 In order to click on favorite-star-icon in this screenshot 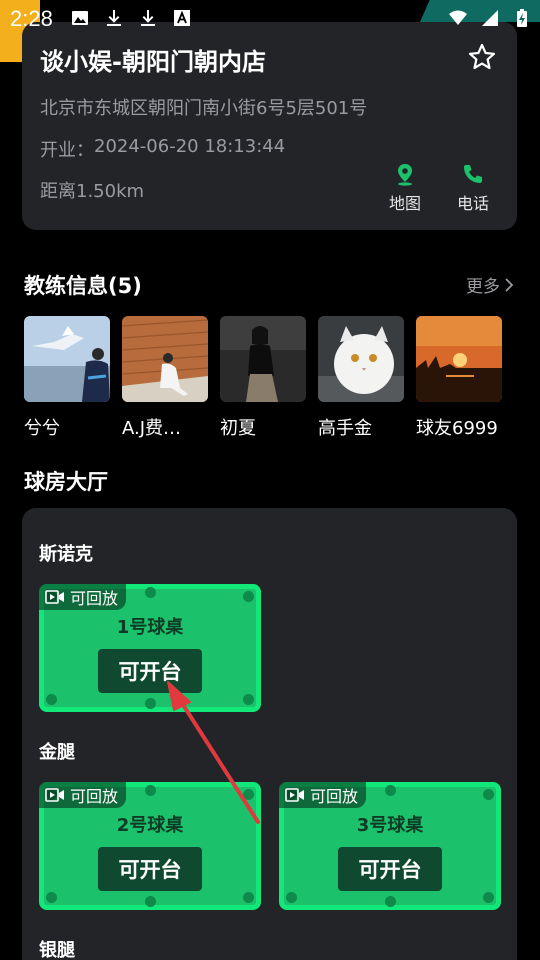, I will do `click(482, 57)`.